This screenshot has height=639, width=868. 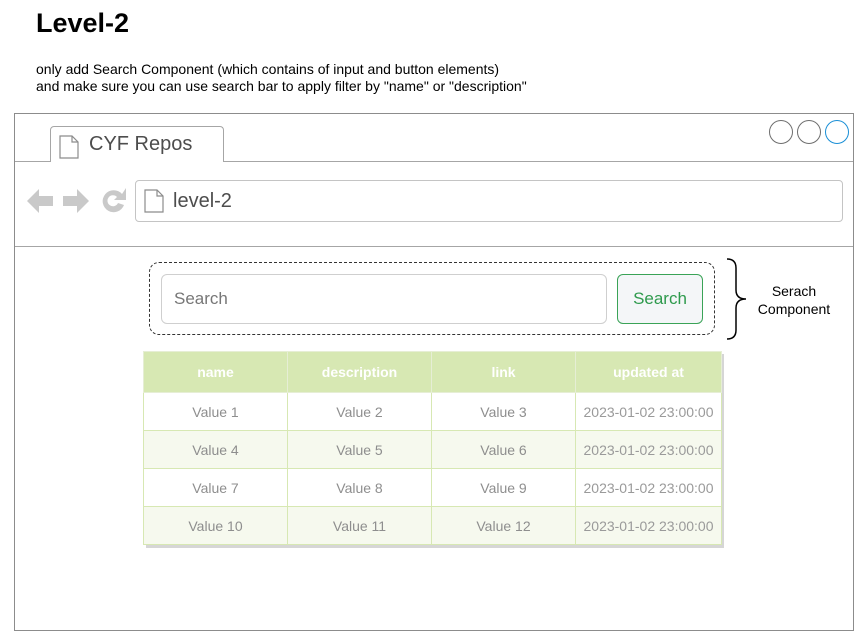 What do you see at coordinates (660, 299) in the screenshot?
I see `search-button: Search` at bounding box center [660, 299].